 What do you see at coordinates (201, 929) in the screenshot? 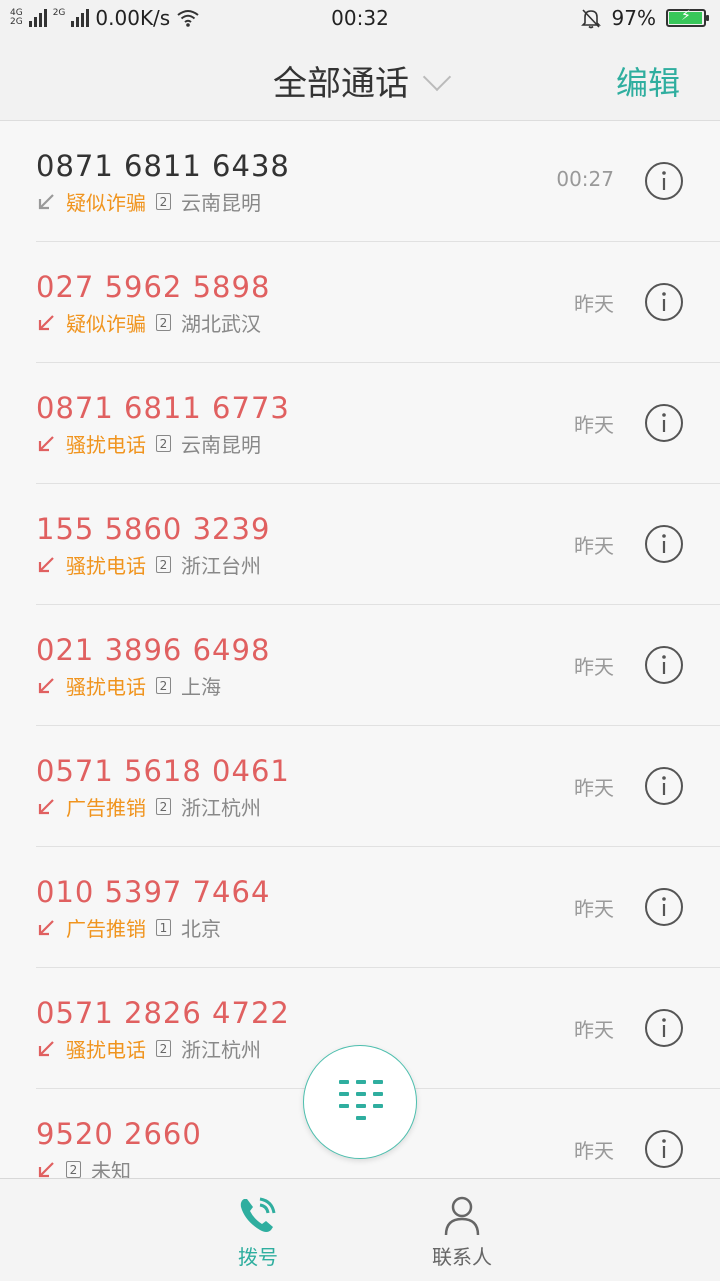
I see `caller-location: 北京` at bounding box center [201, 929].